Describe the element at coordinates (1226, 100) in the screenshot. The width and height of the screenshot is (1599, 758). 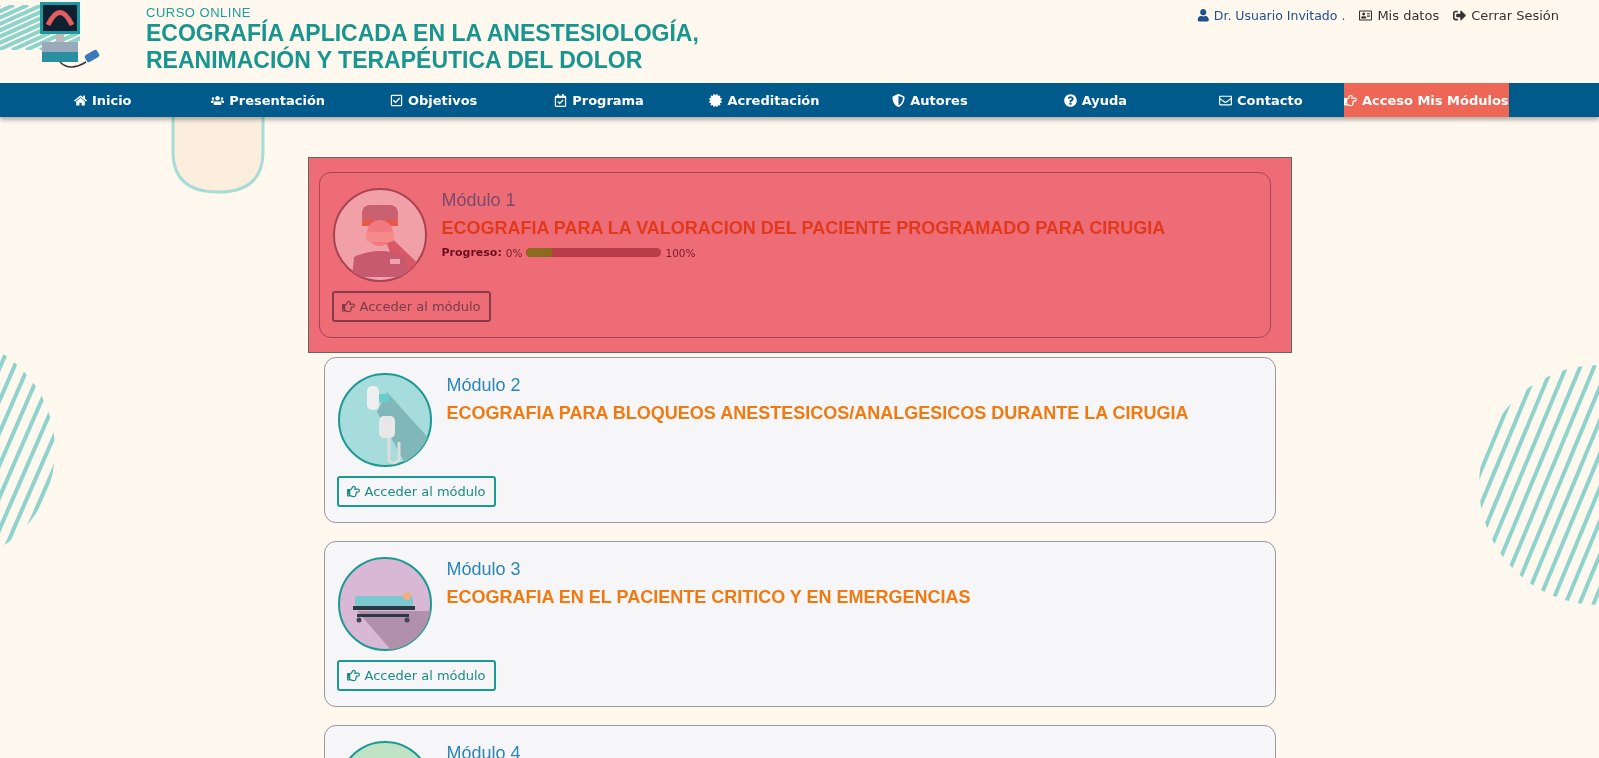
I see `mail-icon` at that location.